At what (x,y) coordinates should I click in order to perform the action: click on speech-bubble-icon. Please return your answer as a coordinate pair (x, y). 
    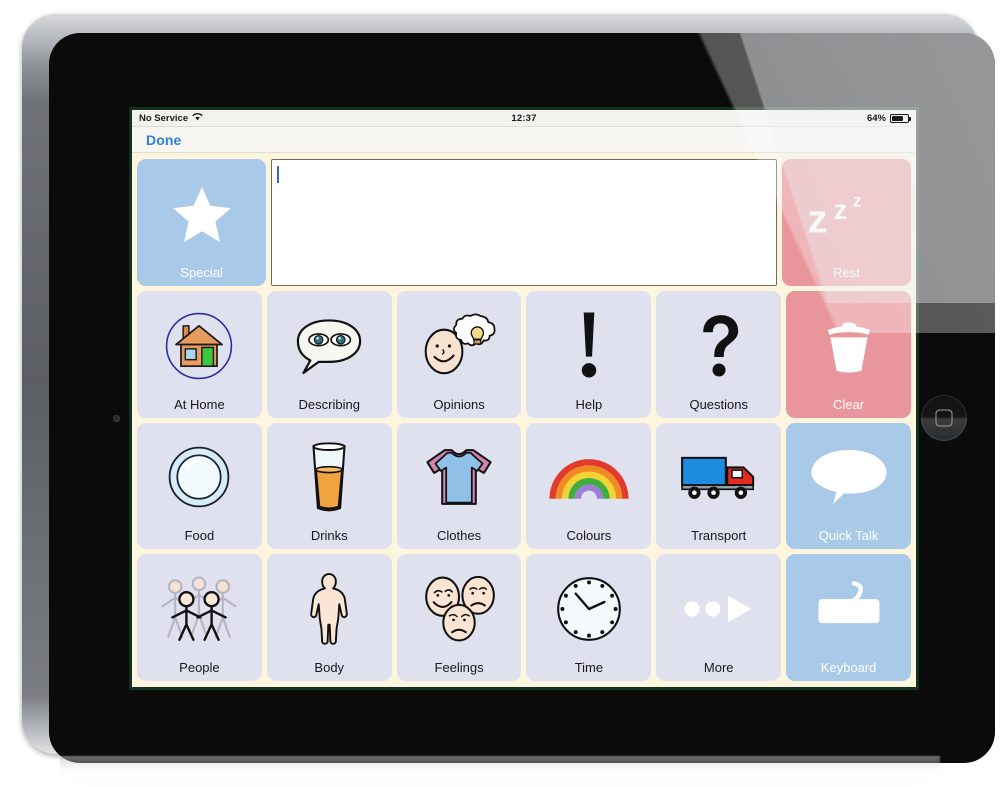
    Looking at the image, I should click on (848, 478).